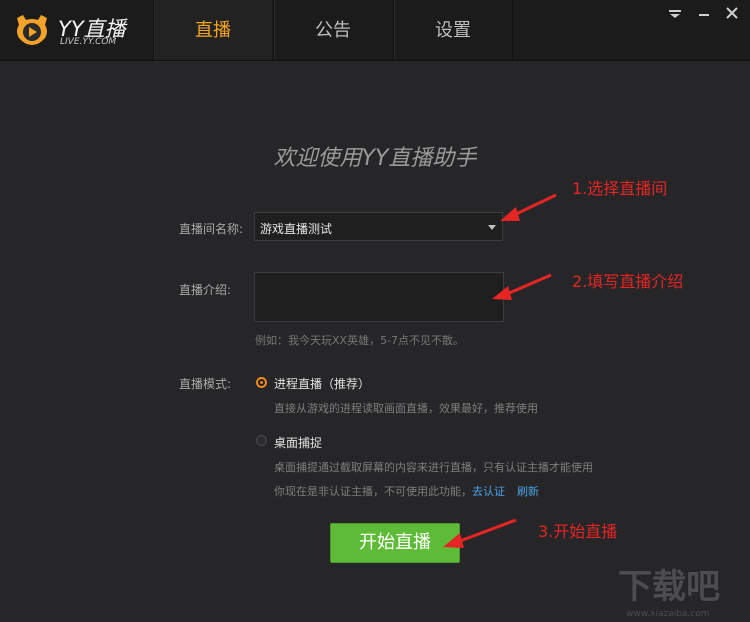 This screenshot has height=622, width=750. Describe the element at coordinates (528, 207) in the screenshot. I see `arrow-icon` at that location.